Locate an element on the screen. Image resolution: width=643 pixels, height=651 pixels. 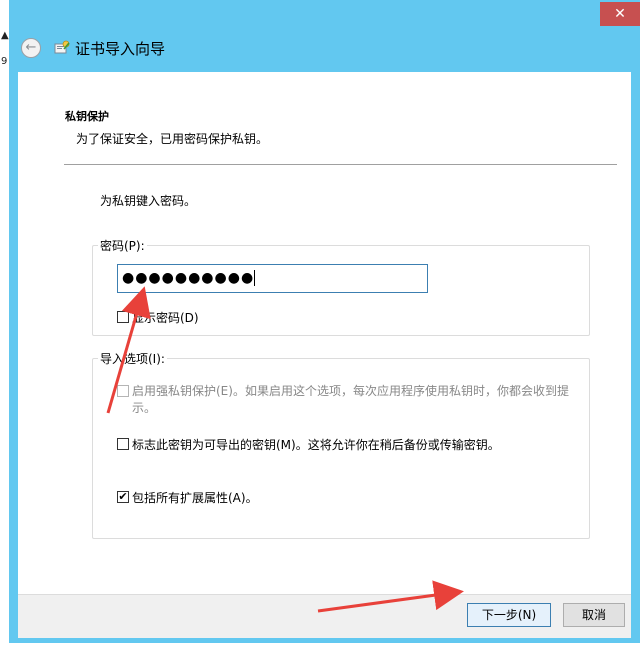
background-mark: ▲ is located at coordinates (5, 35).